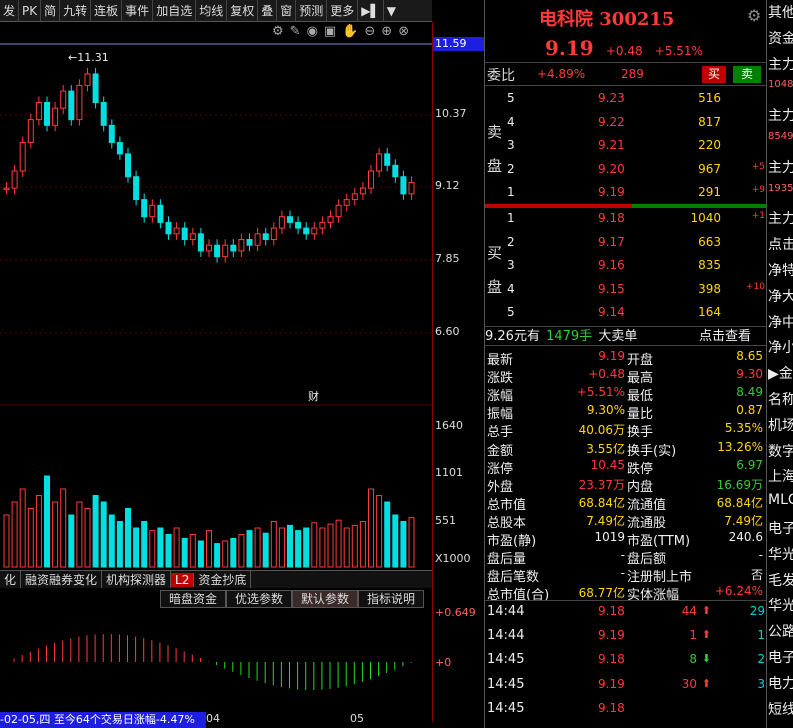 The width and height of the screenshot is (793, 728). Describe the element at coordinates (780, 373) in the screenshot. I see `sidebar-item: ▶金` at that location.